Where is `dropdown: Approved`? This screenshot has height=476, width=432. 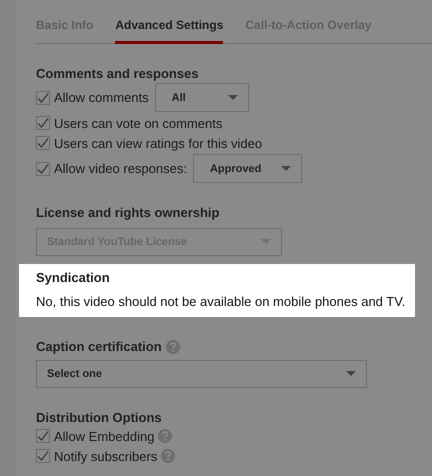 dropdown: Approved is located at coordinates (247, 168).